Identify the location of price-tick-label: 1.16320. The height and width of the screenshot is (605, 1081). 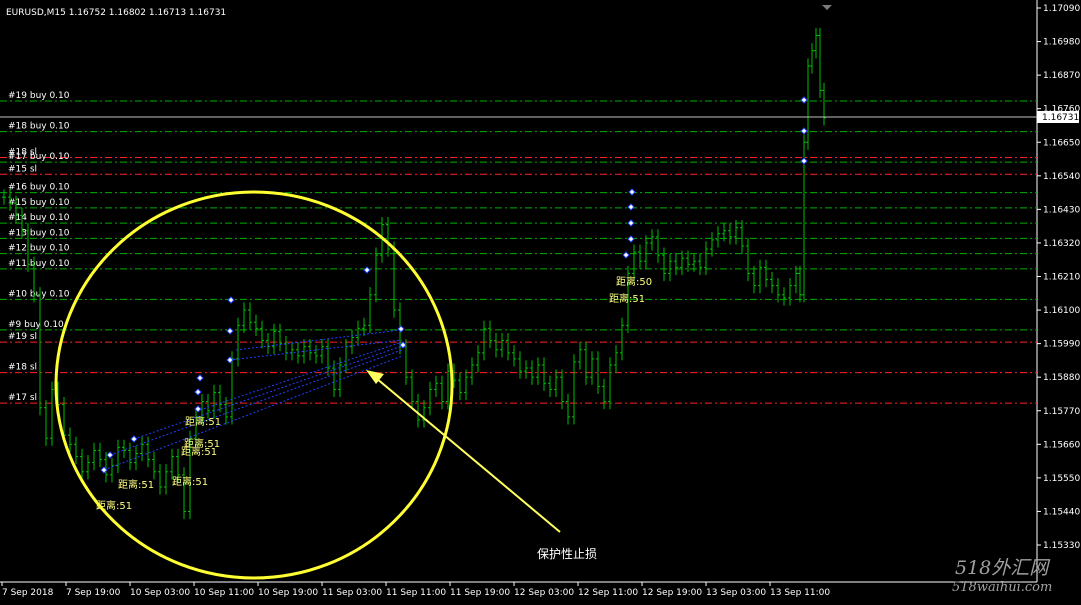
(1061, 244).